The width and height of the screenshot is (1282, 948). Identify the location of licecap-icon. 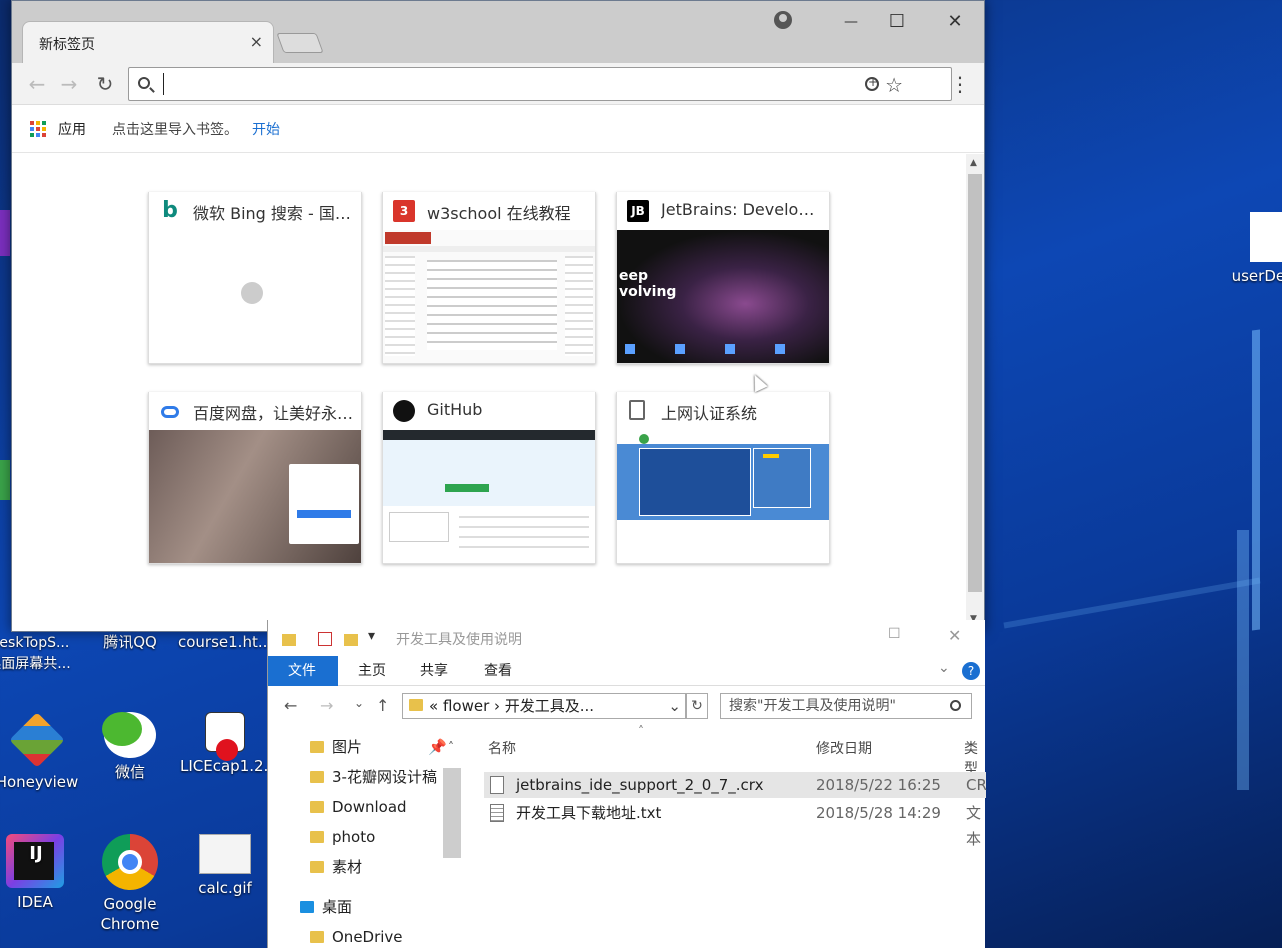
(225, 736).